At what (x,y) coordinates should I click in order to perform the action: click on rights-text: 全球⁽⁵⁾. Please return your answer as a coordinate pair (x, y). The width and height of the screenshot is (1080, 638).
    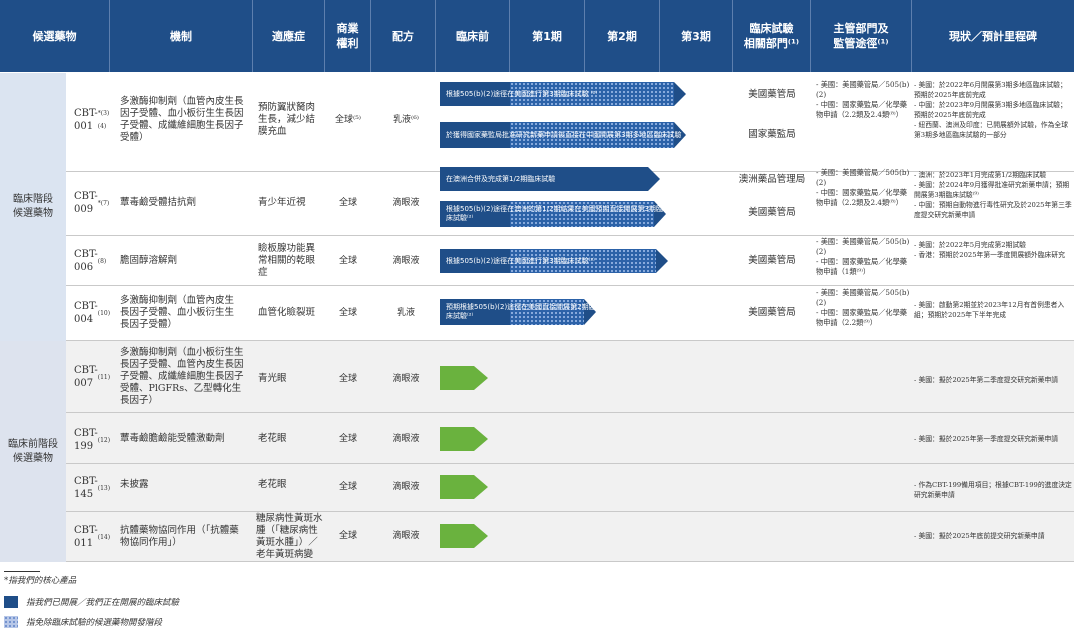
    Looking at the image, I should click on (348, 120).